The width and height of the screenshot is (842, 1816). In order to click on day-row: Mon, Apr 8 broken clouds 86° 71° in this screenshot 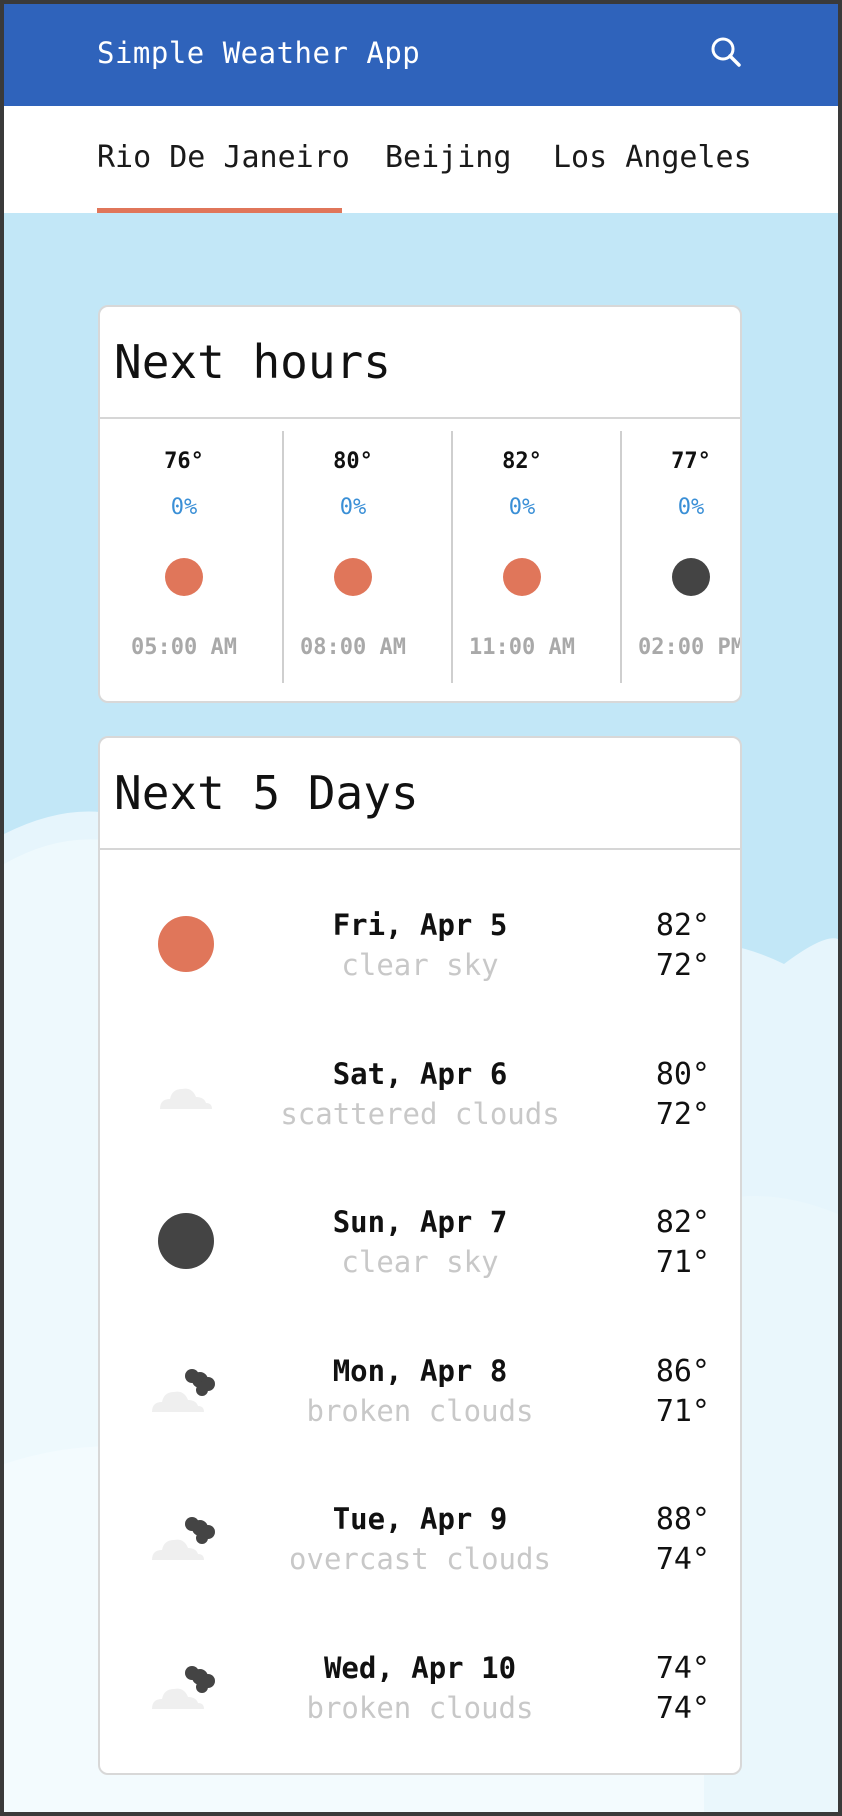, I will do `click(420, 1400)`.